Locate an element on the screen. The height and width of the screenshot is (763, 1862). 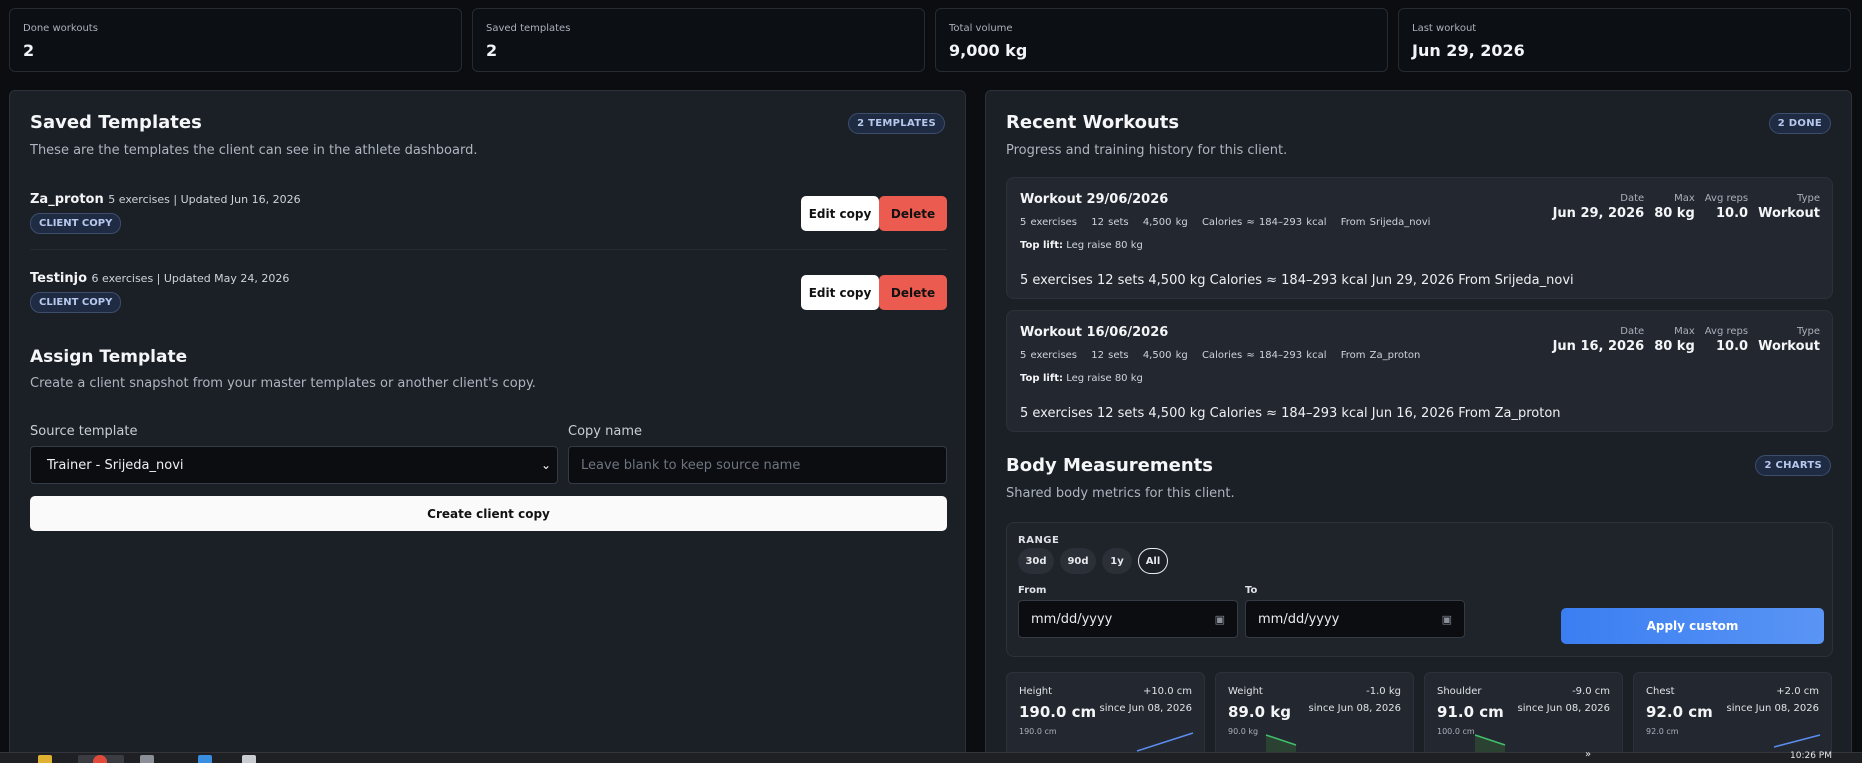
copy-name-input: Leave blank to keep source name is located at coordinates (757, 465).